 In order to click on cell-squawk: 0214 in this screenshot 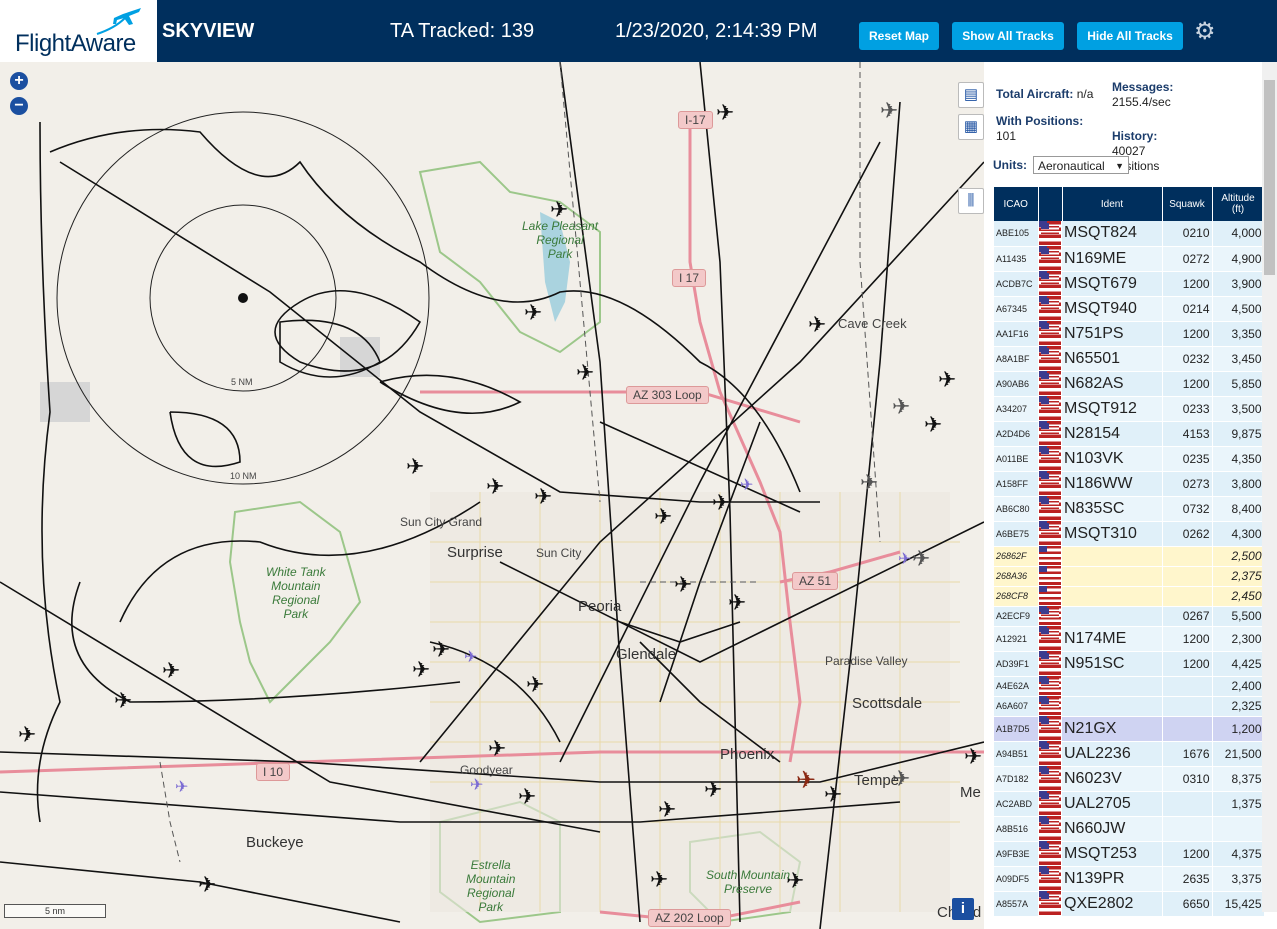, I will do `click(1187, 309)`.